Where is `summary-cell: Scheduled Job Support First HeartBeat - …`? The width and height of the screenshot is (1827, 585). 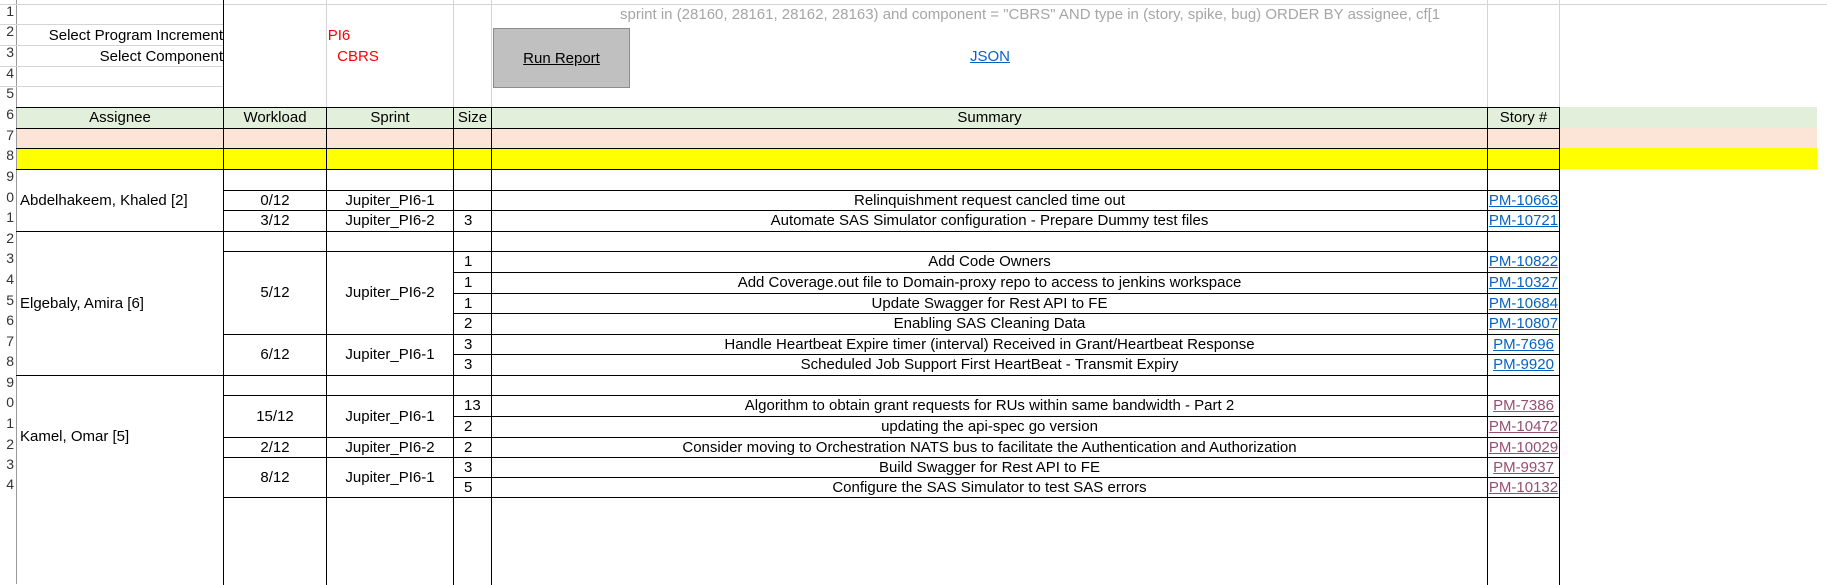 summary-cell: Scheduled Job Support First HeartBeat - … is located at coordinates (989, 364).